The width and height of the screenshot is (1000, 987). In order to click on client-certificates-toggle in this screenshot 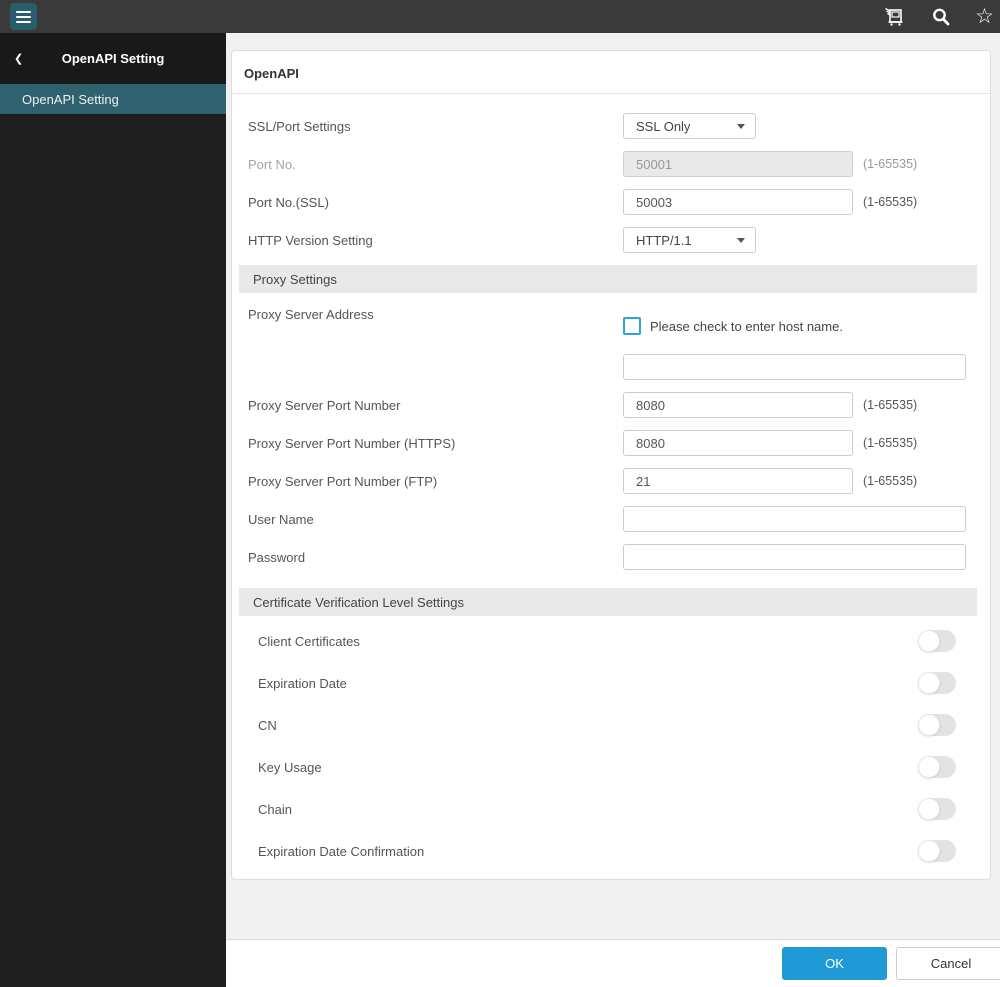, I will do `click(937, 641)`.